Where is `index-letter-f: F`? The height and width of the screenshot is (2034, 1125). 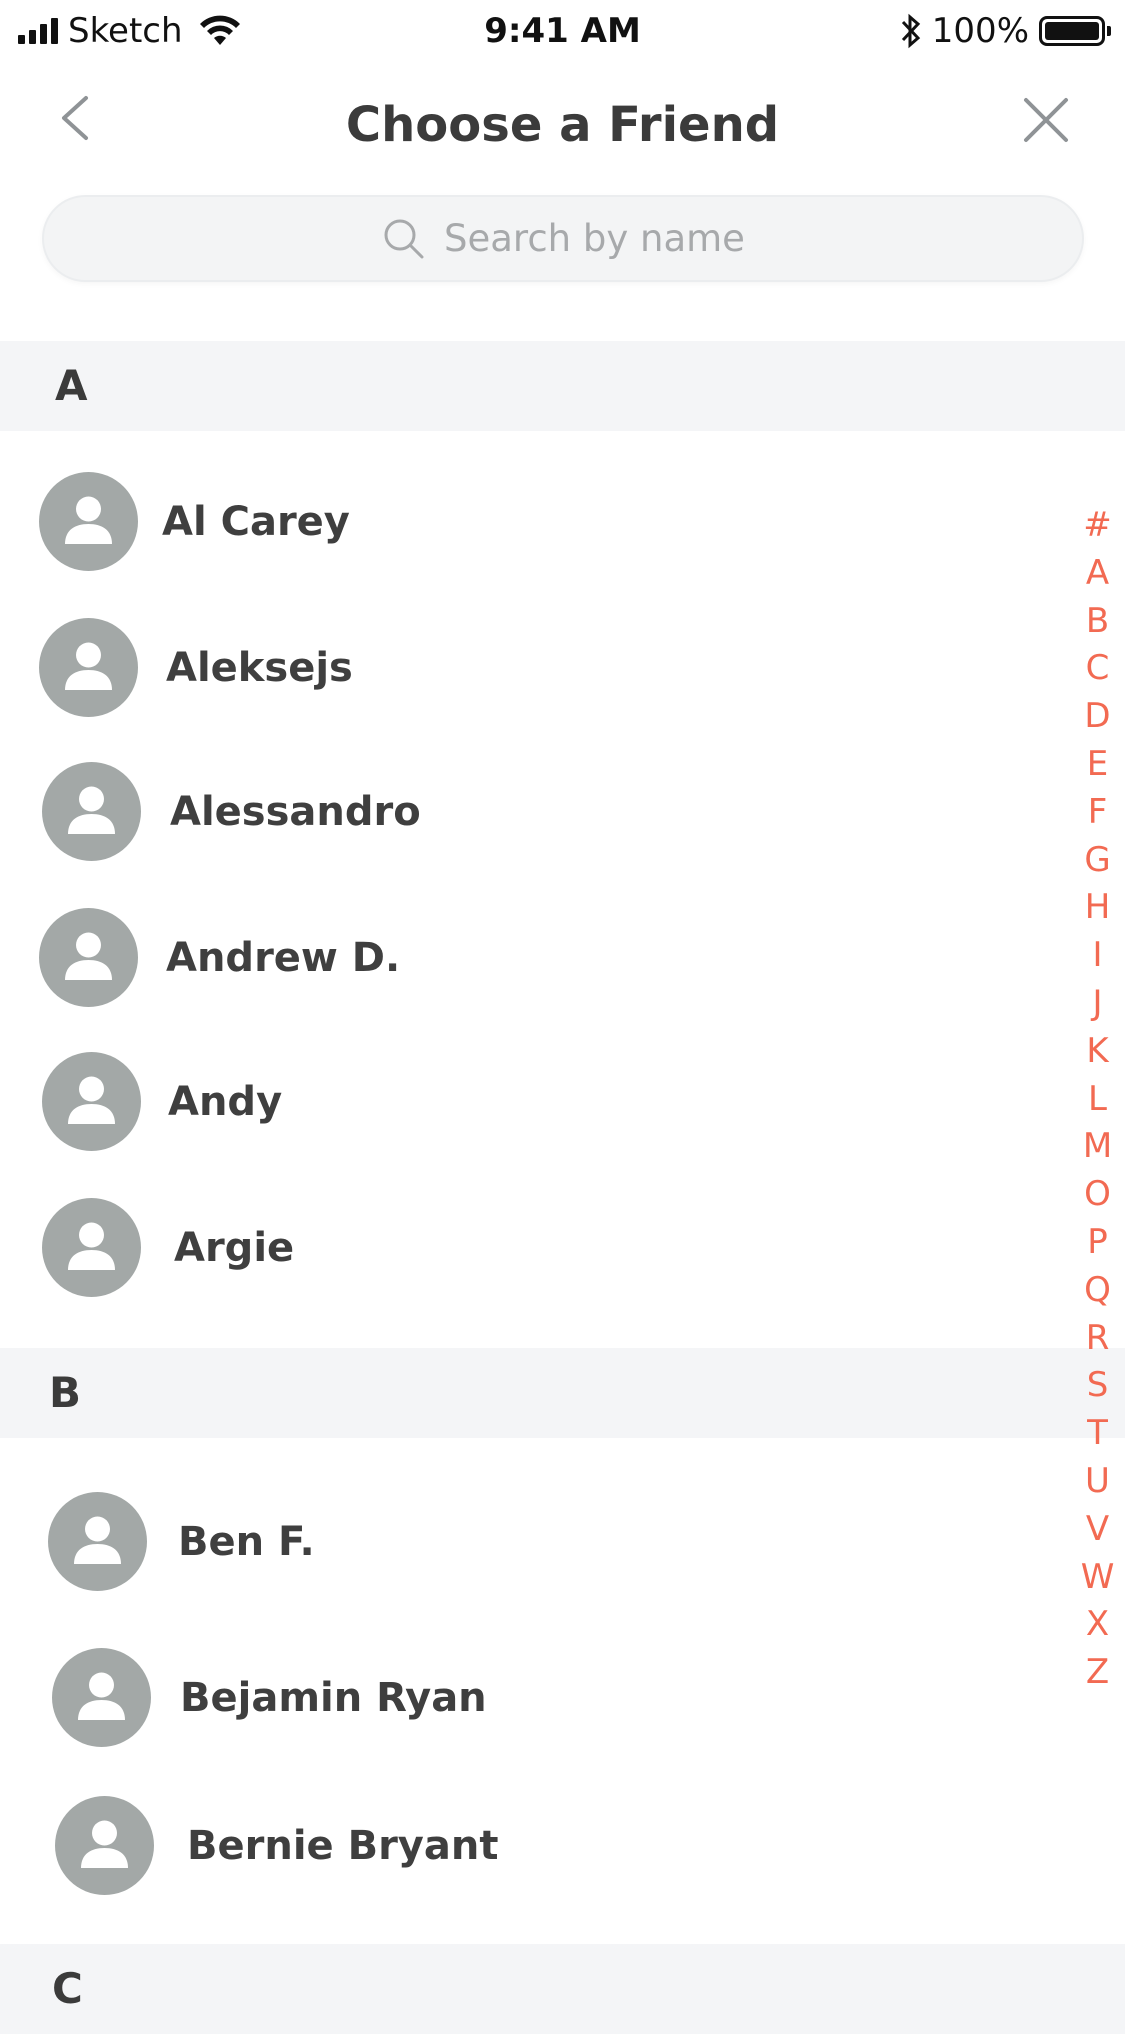
index-letter-f: F is located at coordinates (1097, 812).